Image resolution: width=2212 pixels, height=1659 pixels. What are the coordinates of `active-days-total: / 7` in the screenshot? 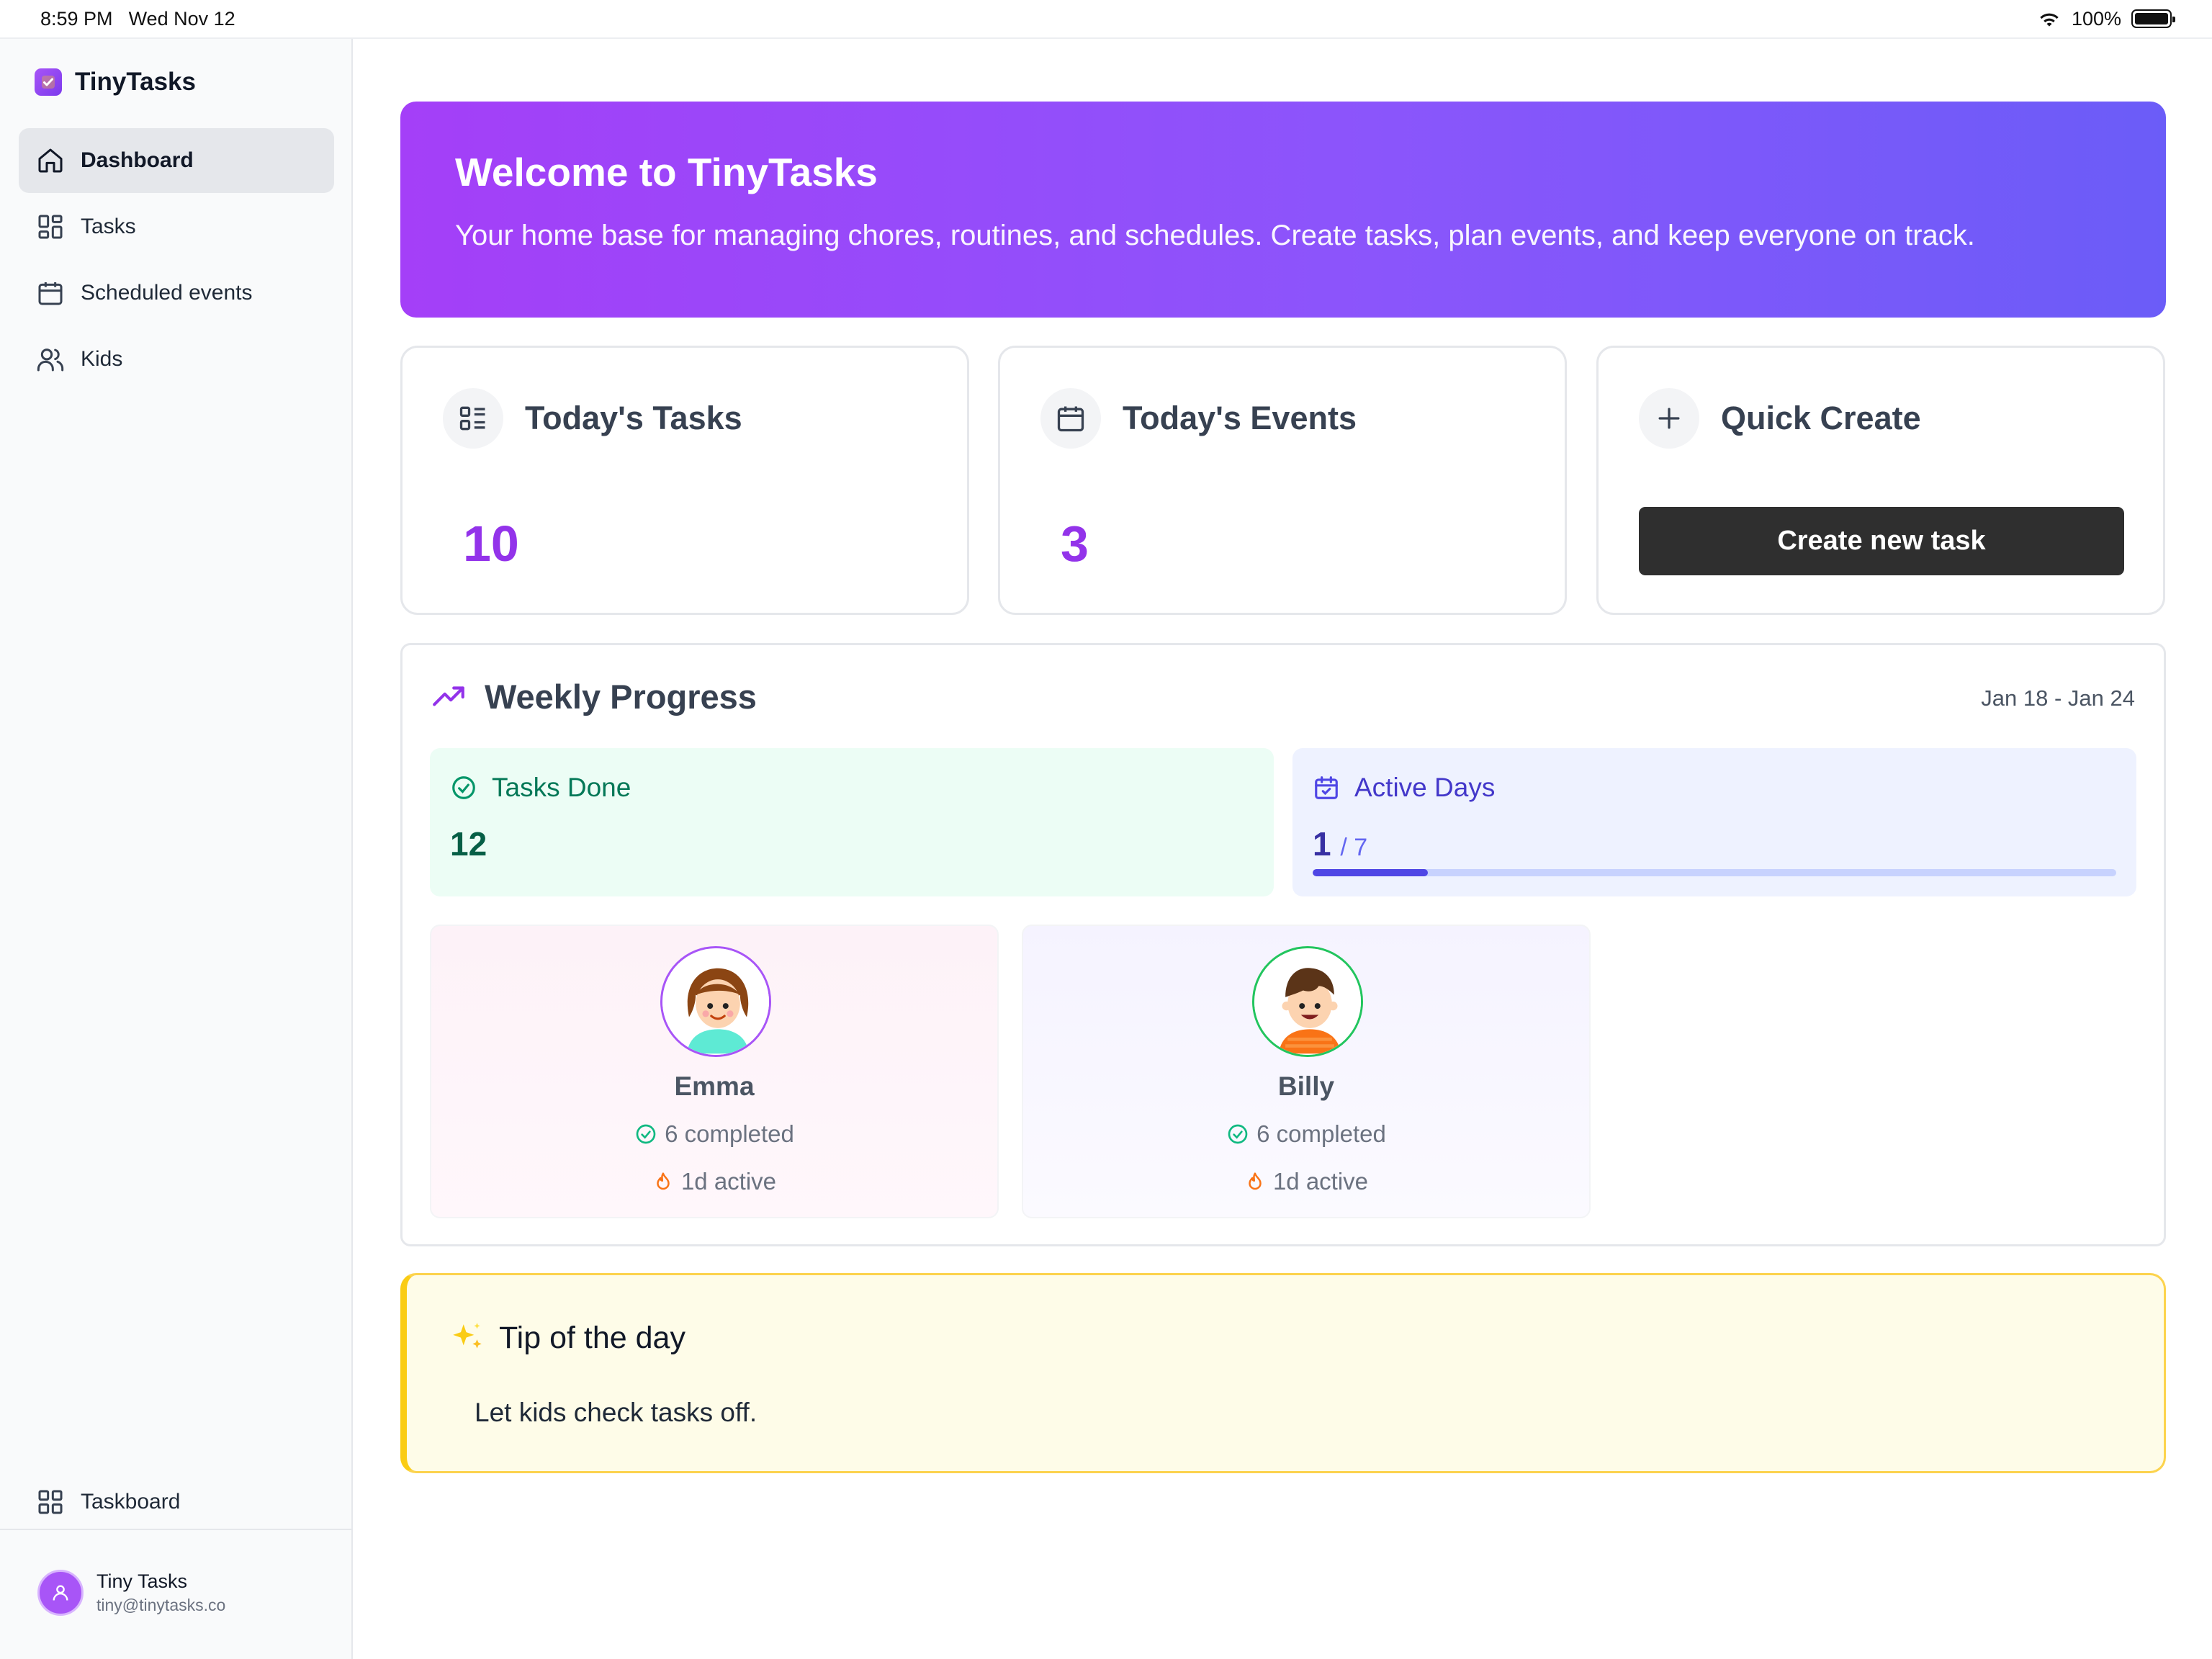 It's located at (1354, 847).